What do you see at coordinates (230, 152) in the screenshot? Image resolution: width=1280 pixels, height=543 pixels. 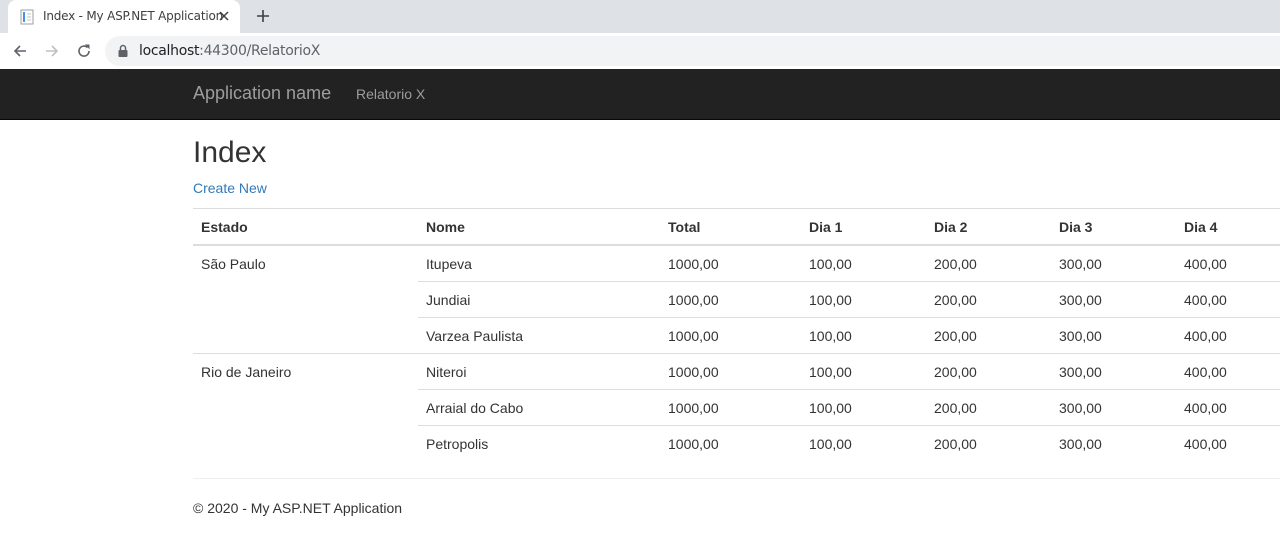 I see `page-title: Index` at bounding box center [230, 152].